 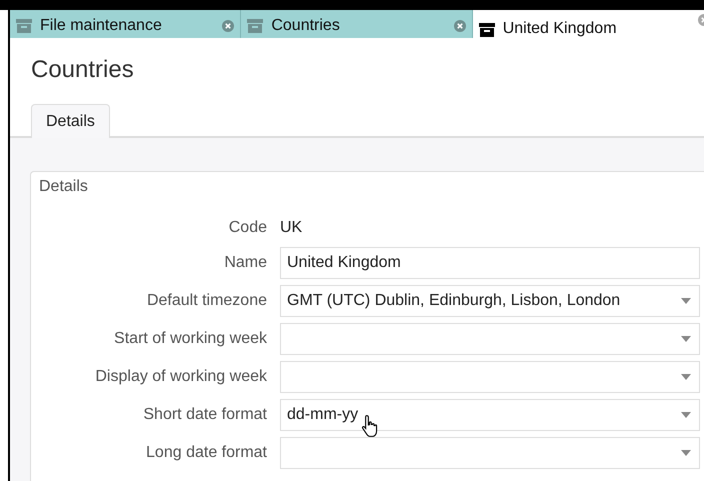 I want to click on text-field: United Kingdom, so click(x=490, y=263).